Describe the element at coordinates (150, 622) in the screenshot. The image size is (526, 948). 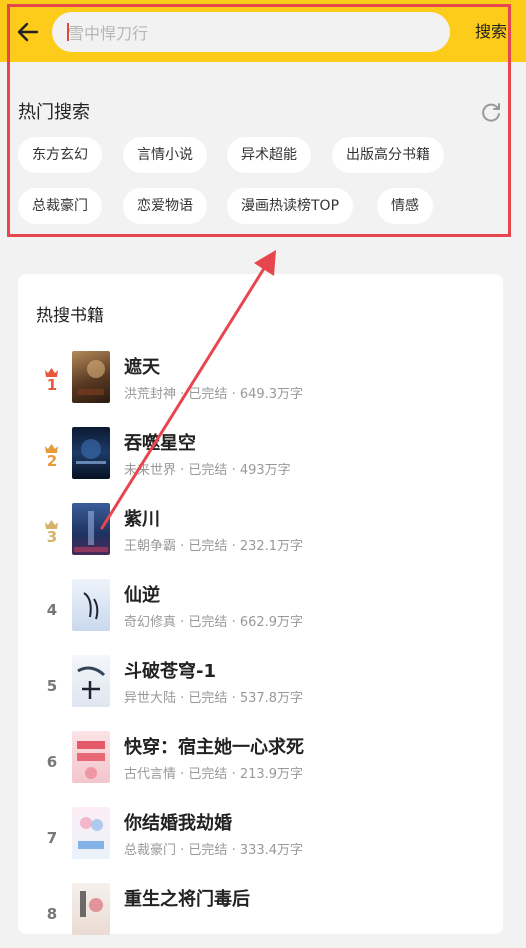
I see `book-category: 奇幻修真` at that location.